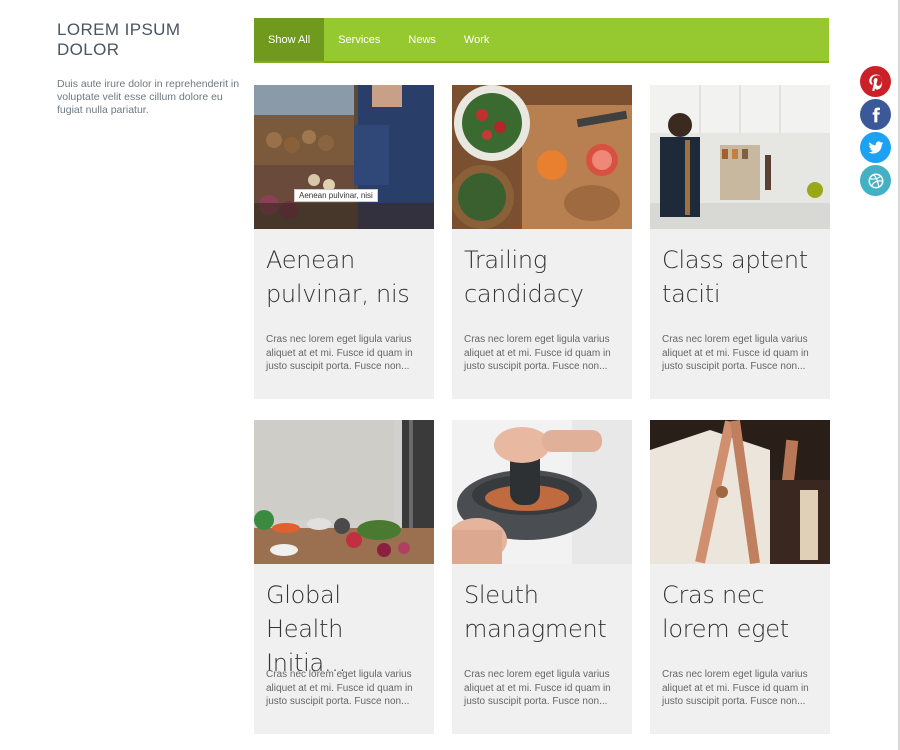  I want to click on card-image-salad, so click(542, 157).